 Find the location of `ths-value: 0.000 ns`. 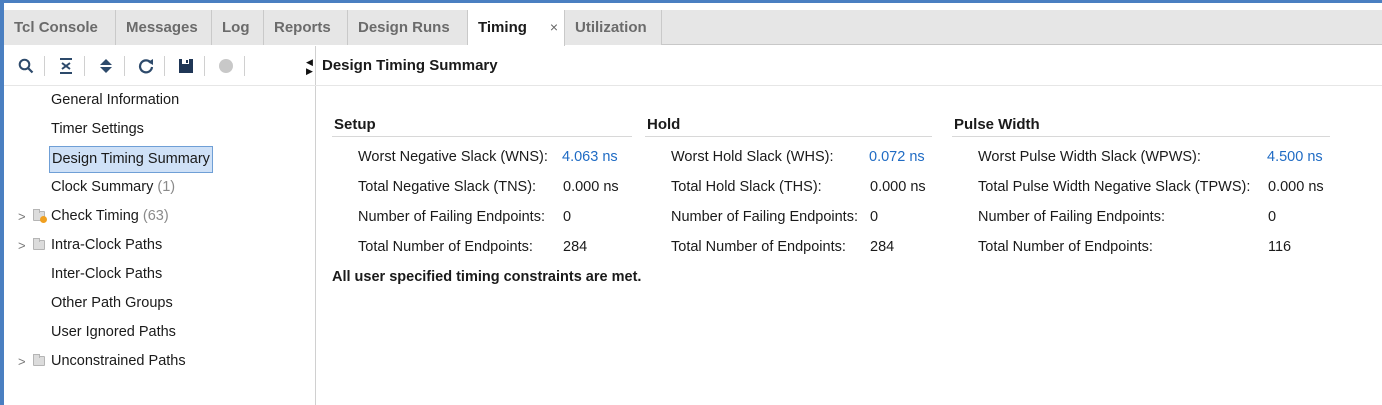

ths-value: 0.000 ns is located at coordinates (898, 187).